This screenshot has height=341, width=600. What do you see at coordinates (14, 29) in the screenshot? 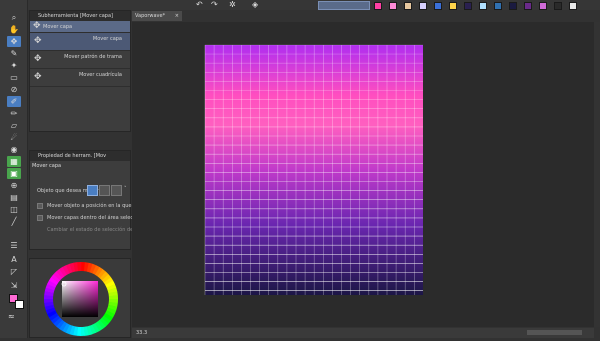
I see `move-icon: ✋` at bounding box center [14, 29].